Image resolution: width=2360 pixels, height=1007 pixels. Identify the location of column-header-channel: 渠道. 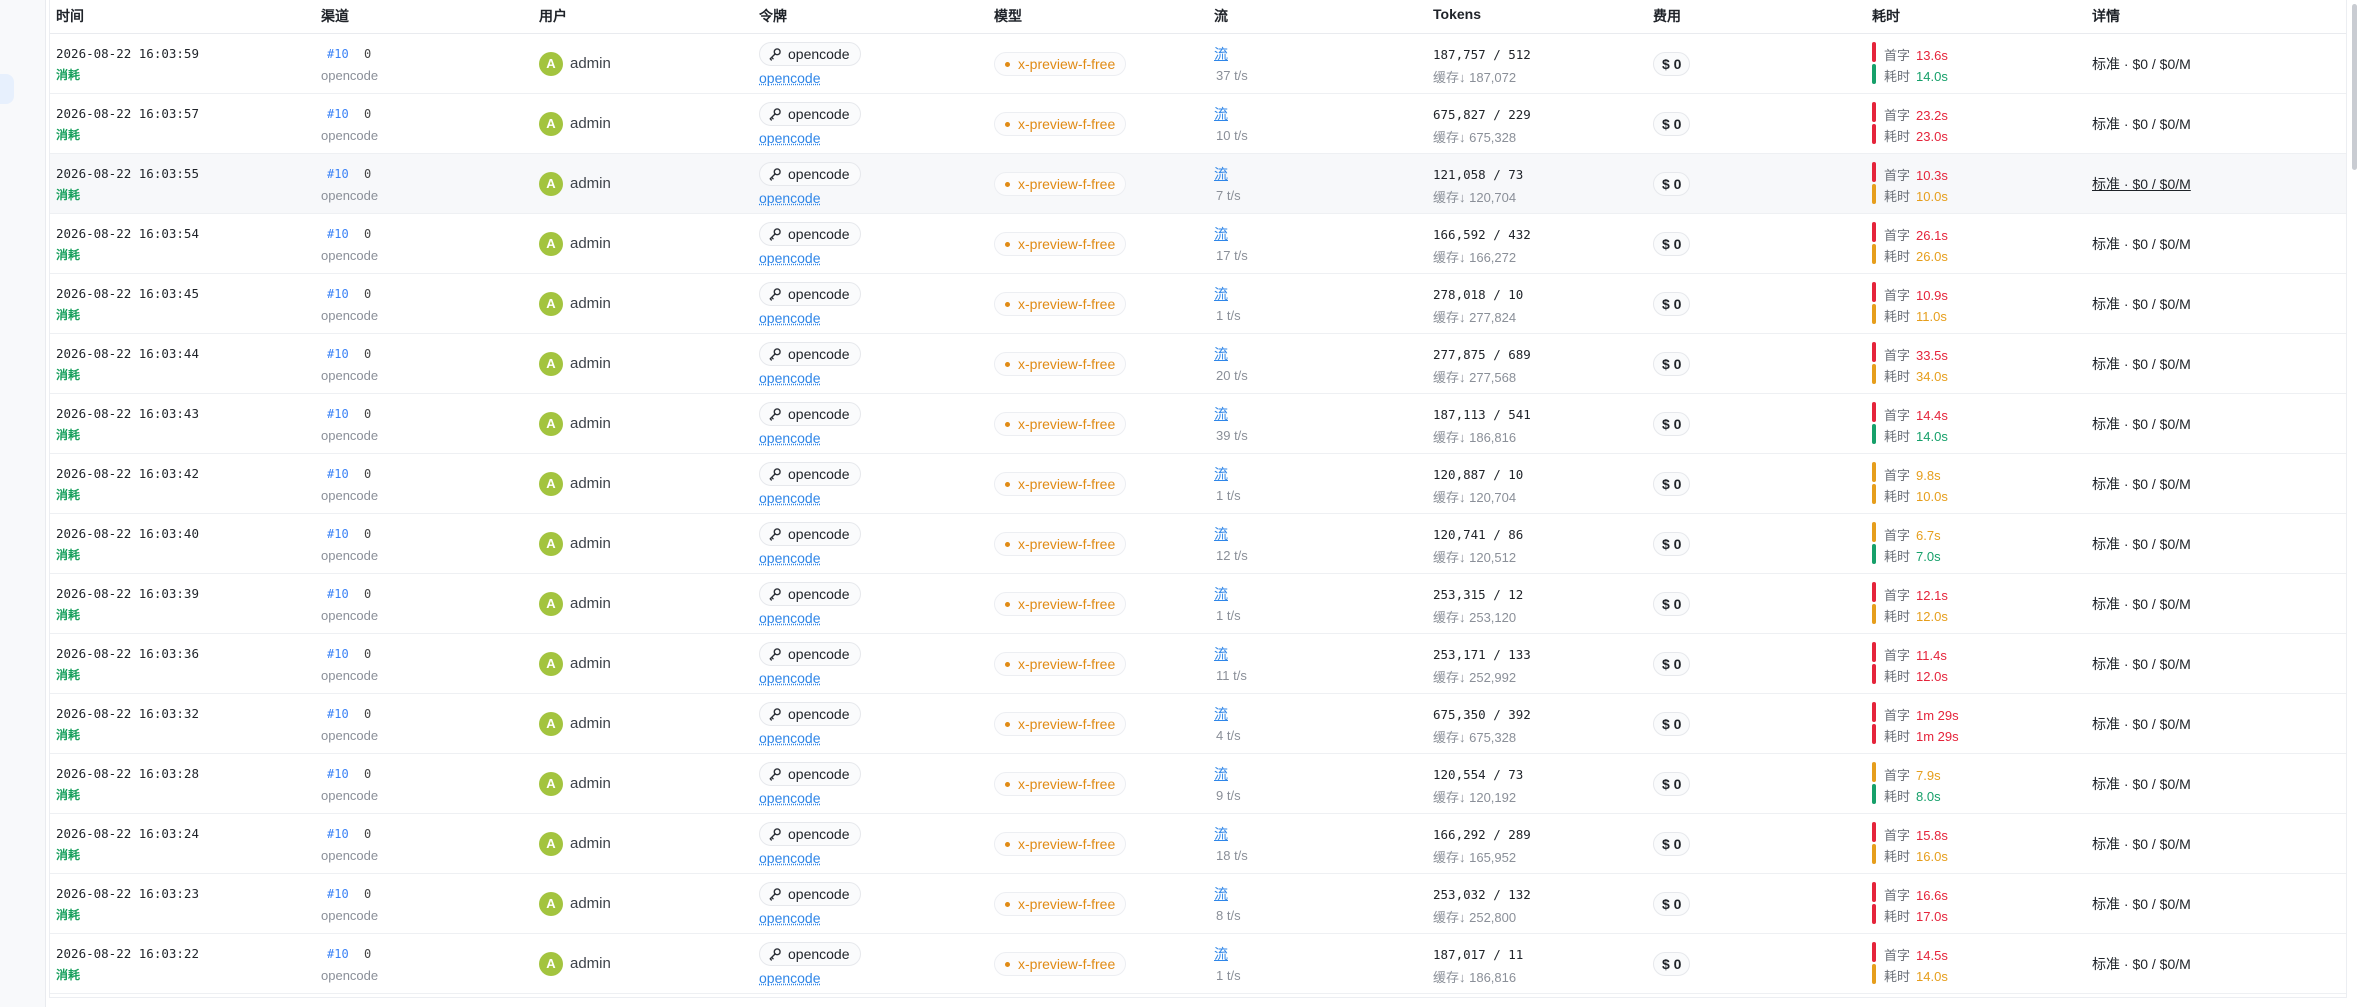
(335, 16).